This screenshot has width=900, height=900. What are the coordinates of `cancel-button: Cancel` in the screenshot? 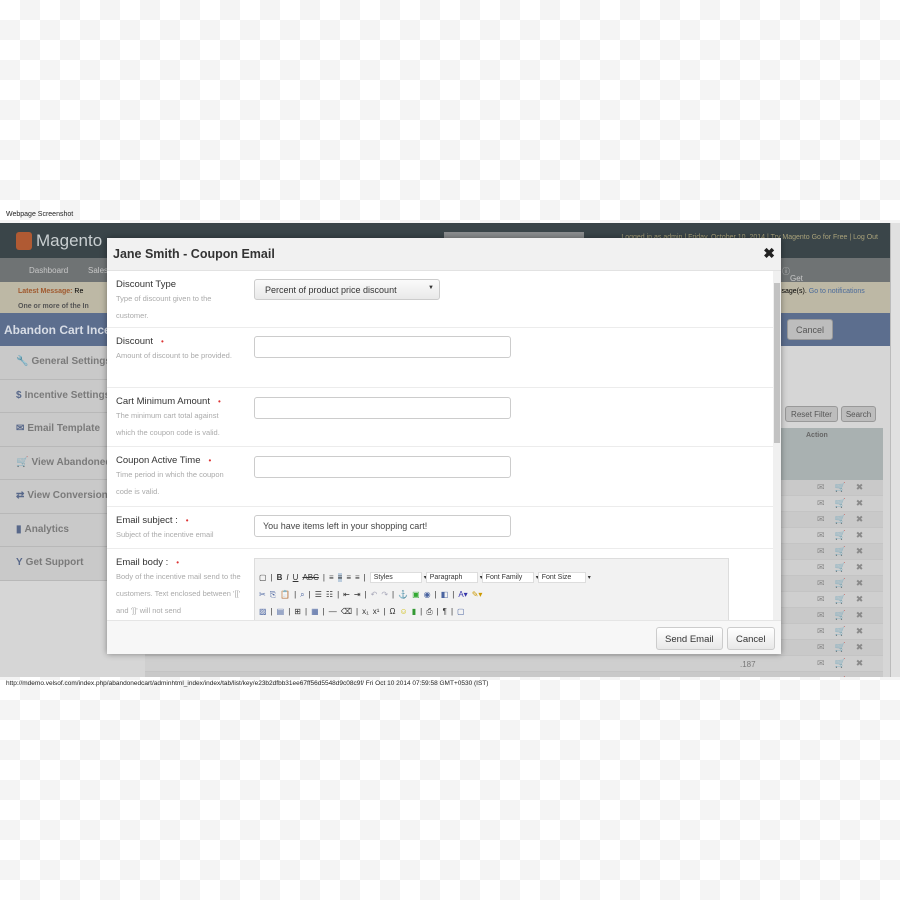 It's located at (751, 638).